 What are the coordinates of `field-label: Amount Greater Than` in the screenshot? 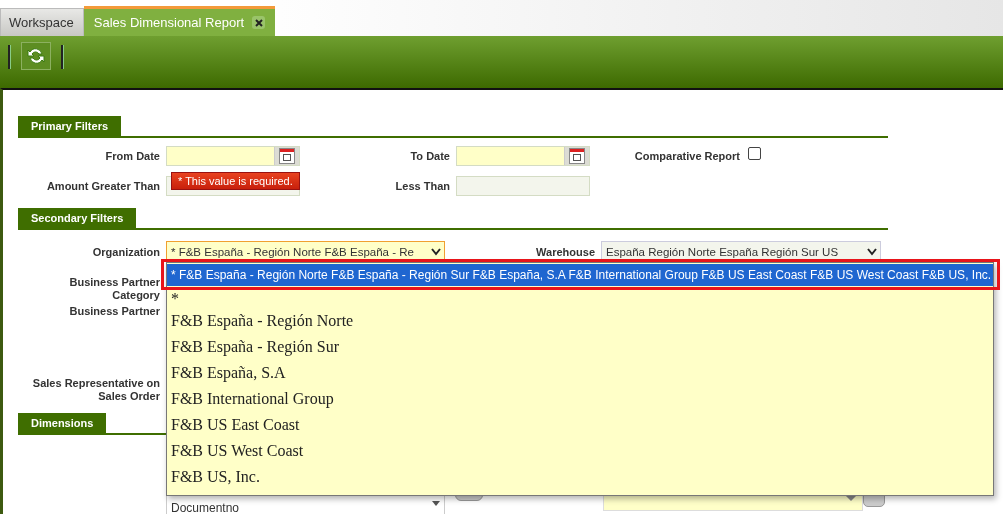 It's located at (102, 186).